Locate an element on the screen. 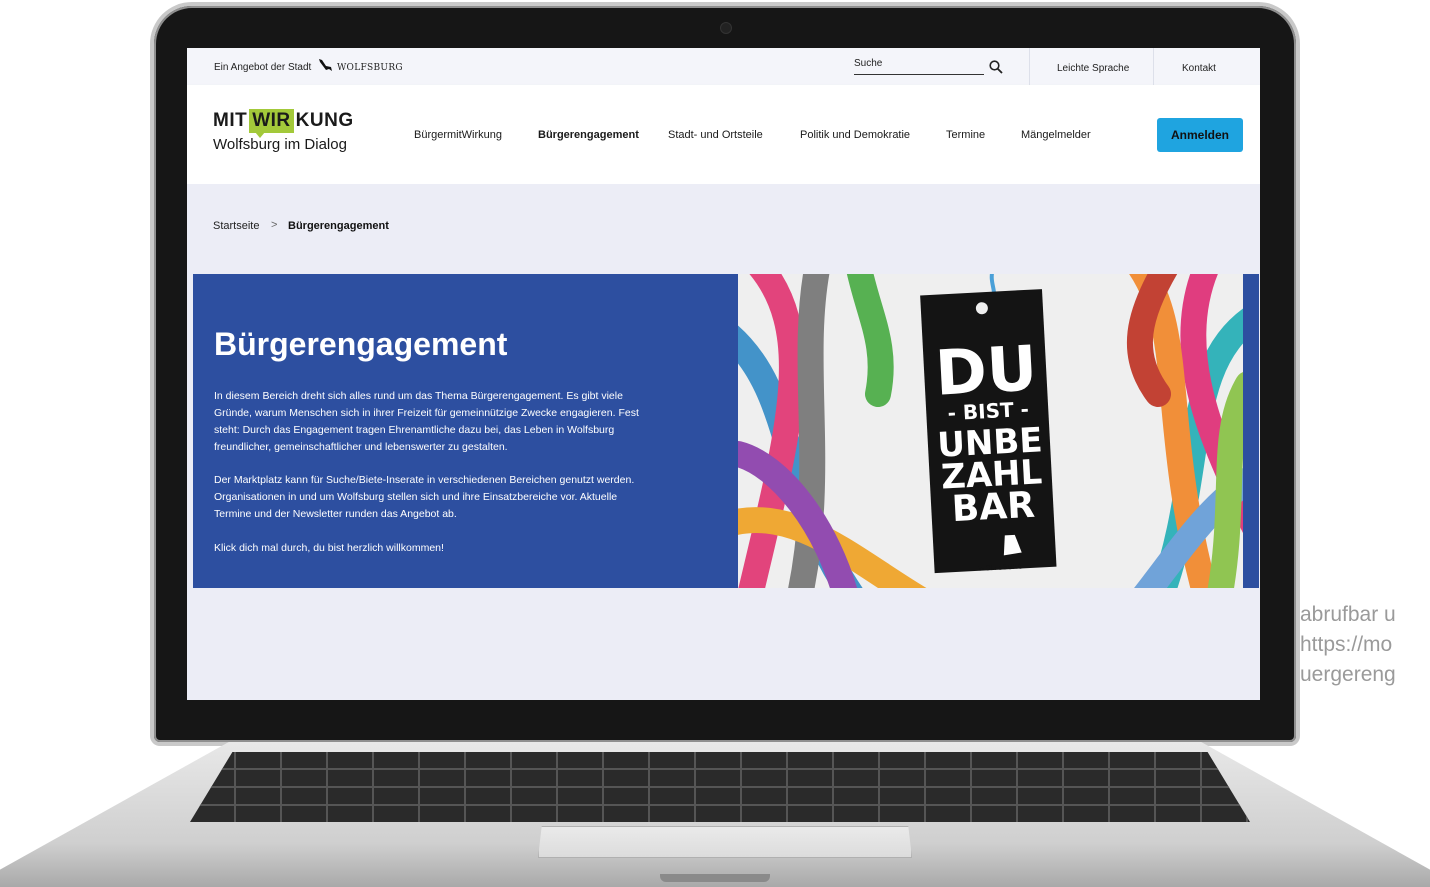 The height and width of the screenshot is (887, 1430). nav-item-buergerengagement: Bürgerengagement is located at coordinates (588, 135).